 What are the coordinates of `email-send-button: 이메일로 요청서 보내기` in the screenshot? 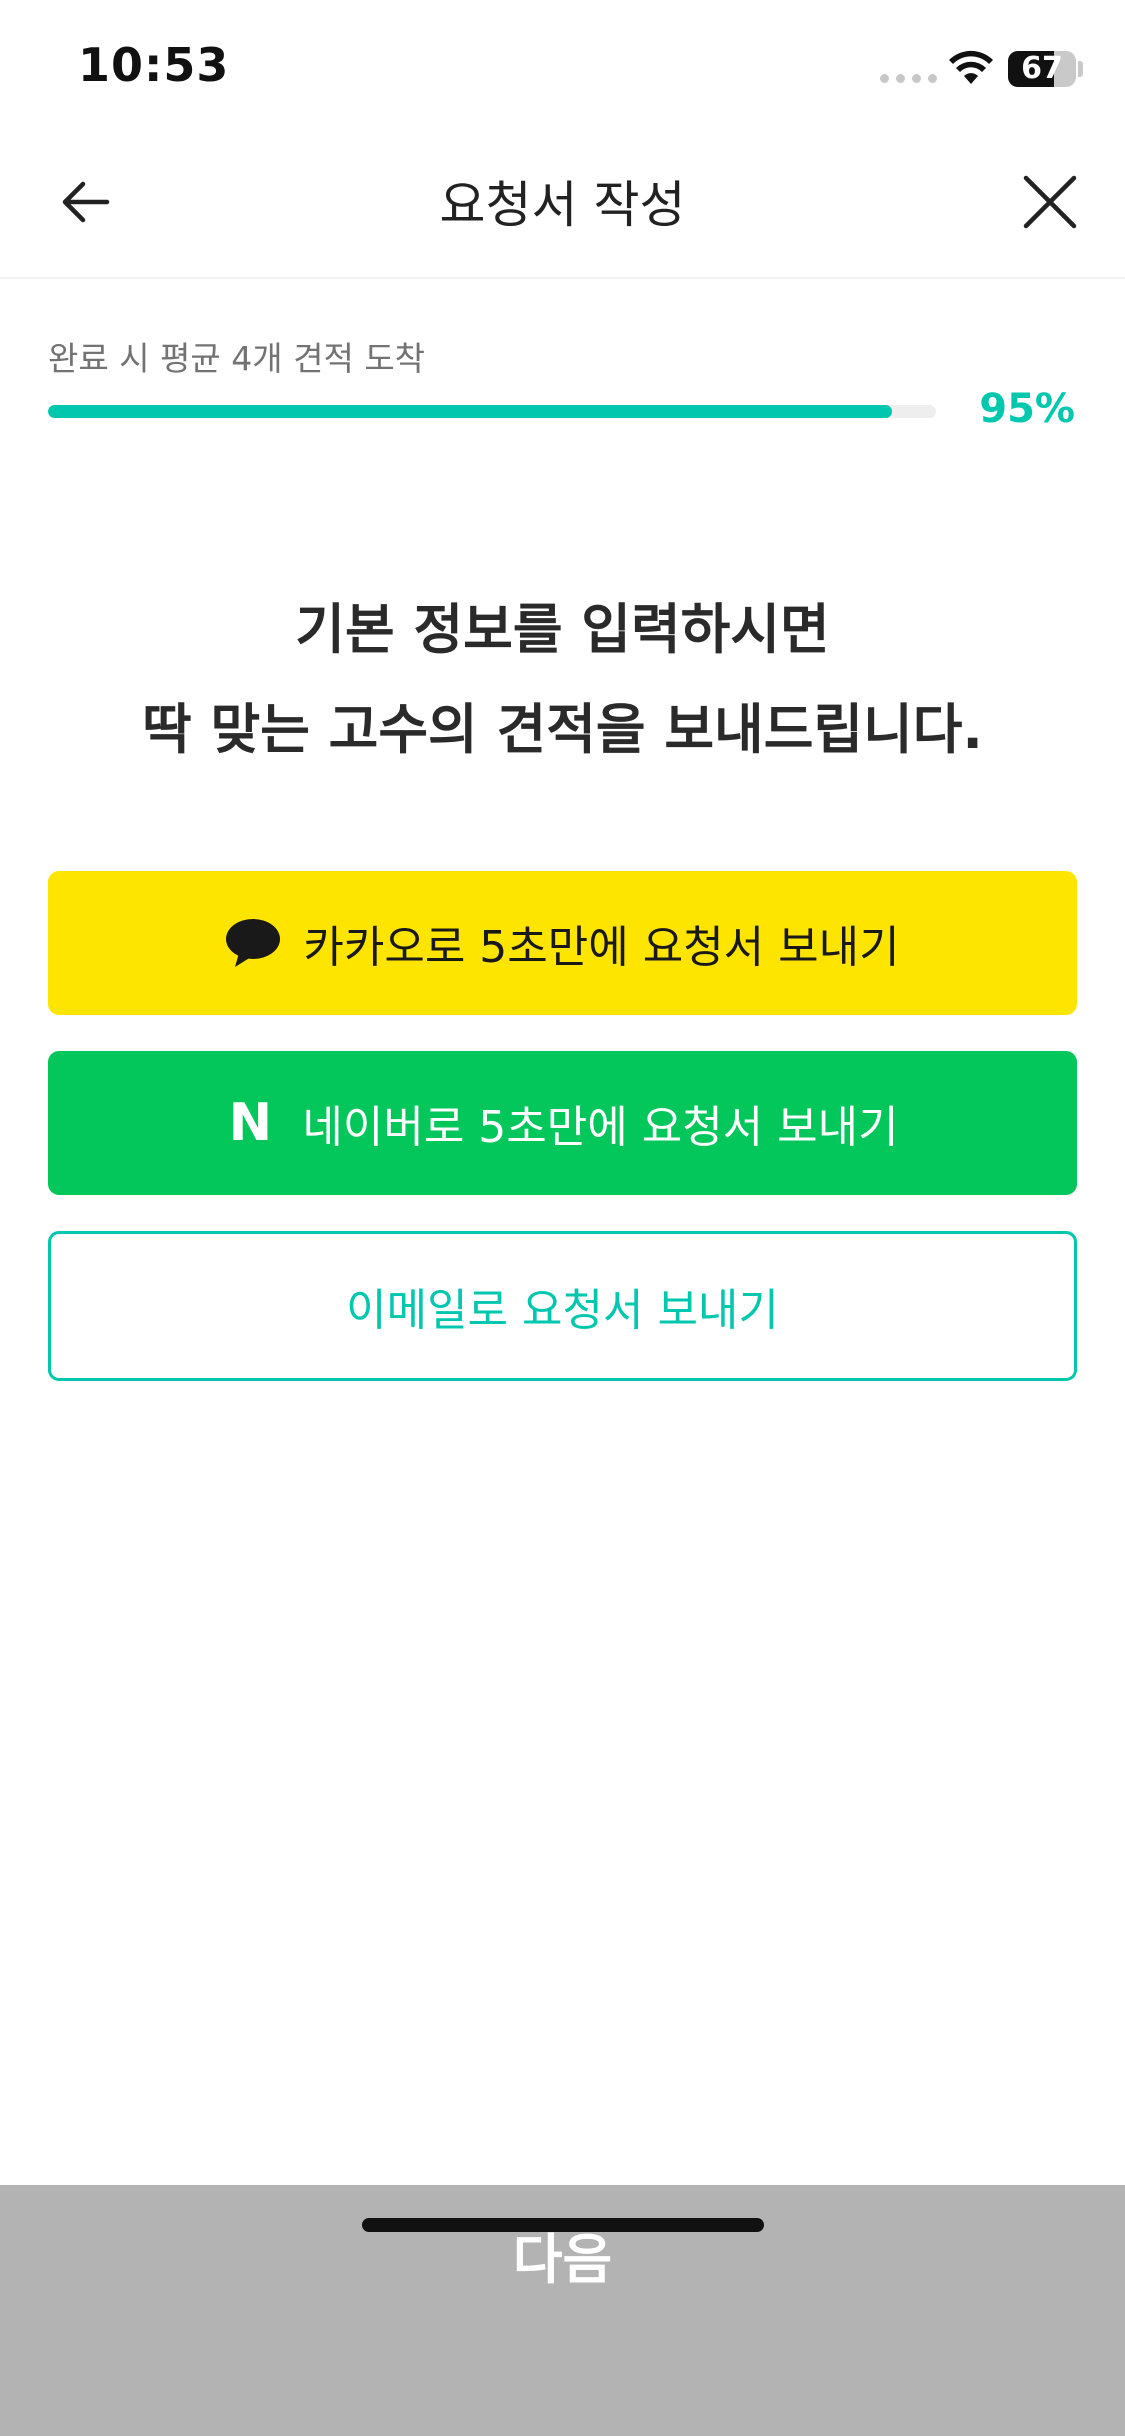 It's located at (562, 1306).